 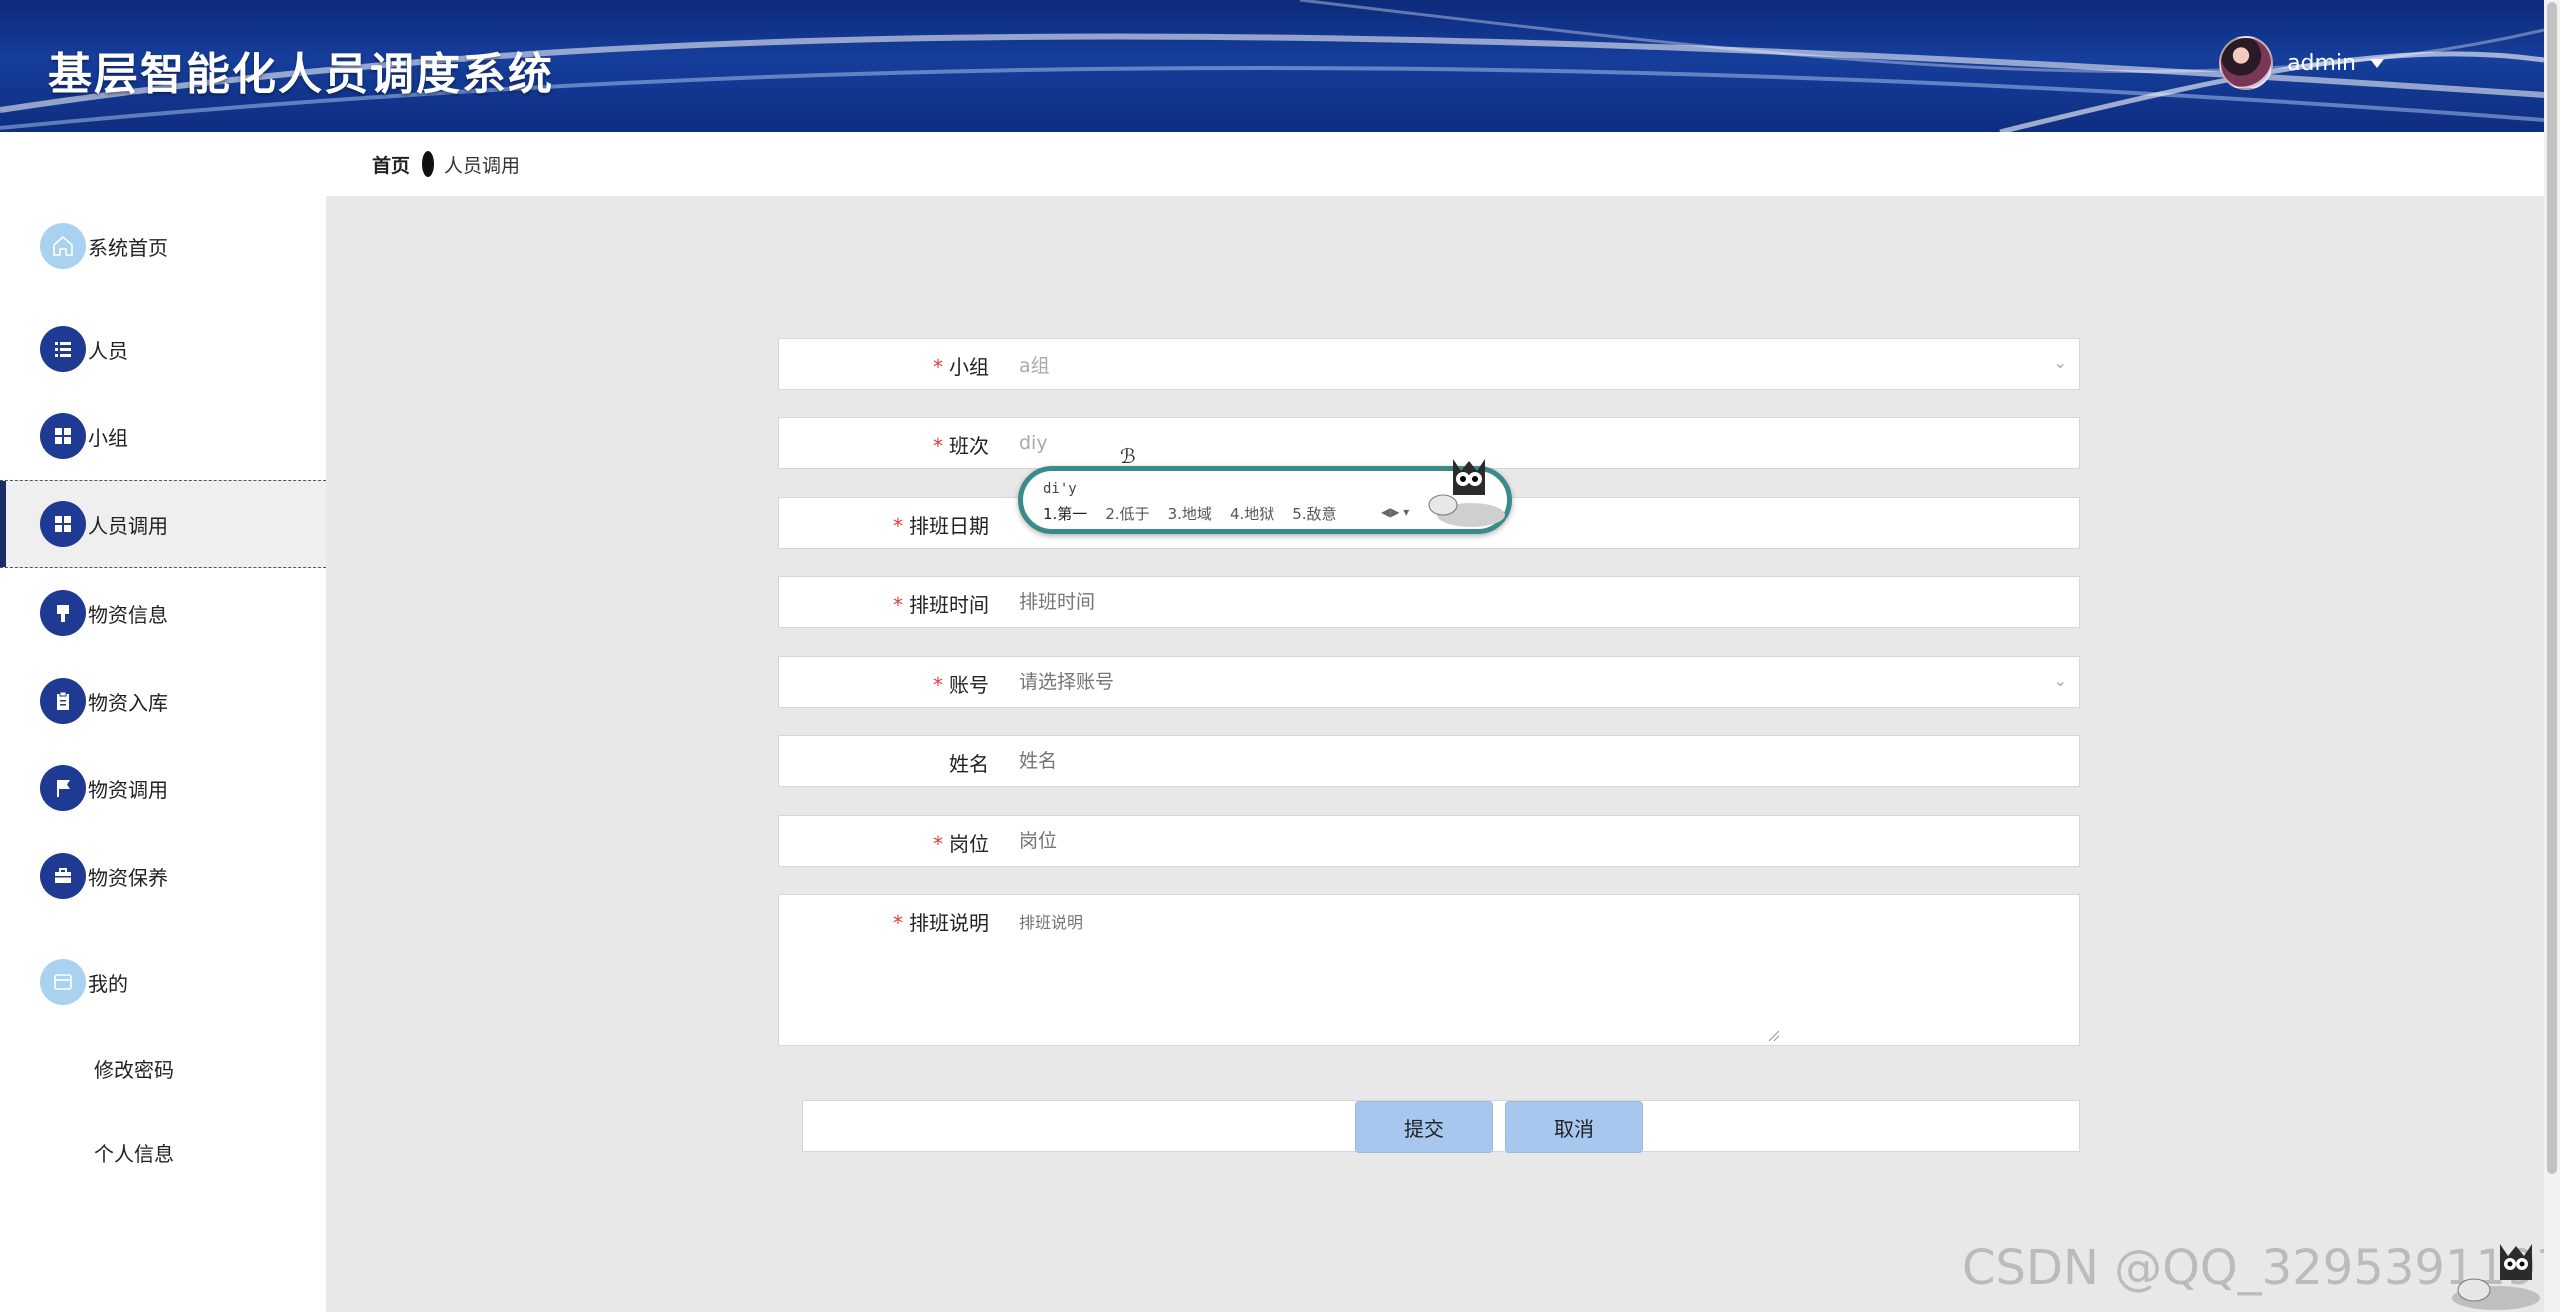 What do you see at coordinates (1543, 602) in the screenshot?
I see `schedule-time-input` at bounding box center [1543, 602].